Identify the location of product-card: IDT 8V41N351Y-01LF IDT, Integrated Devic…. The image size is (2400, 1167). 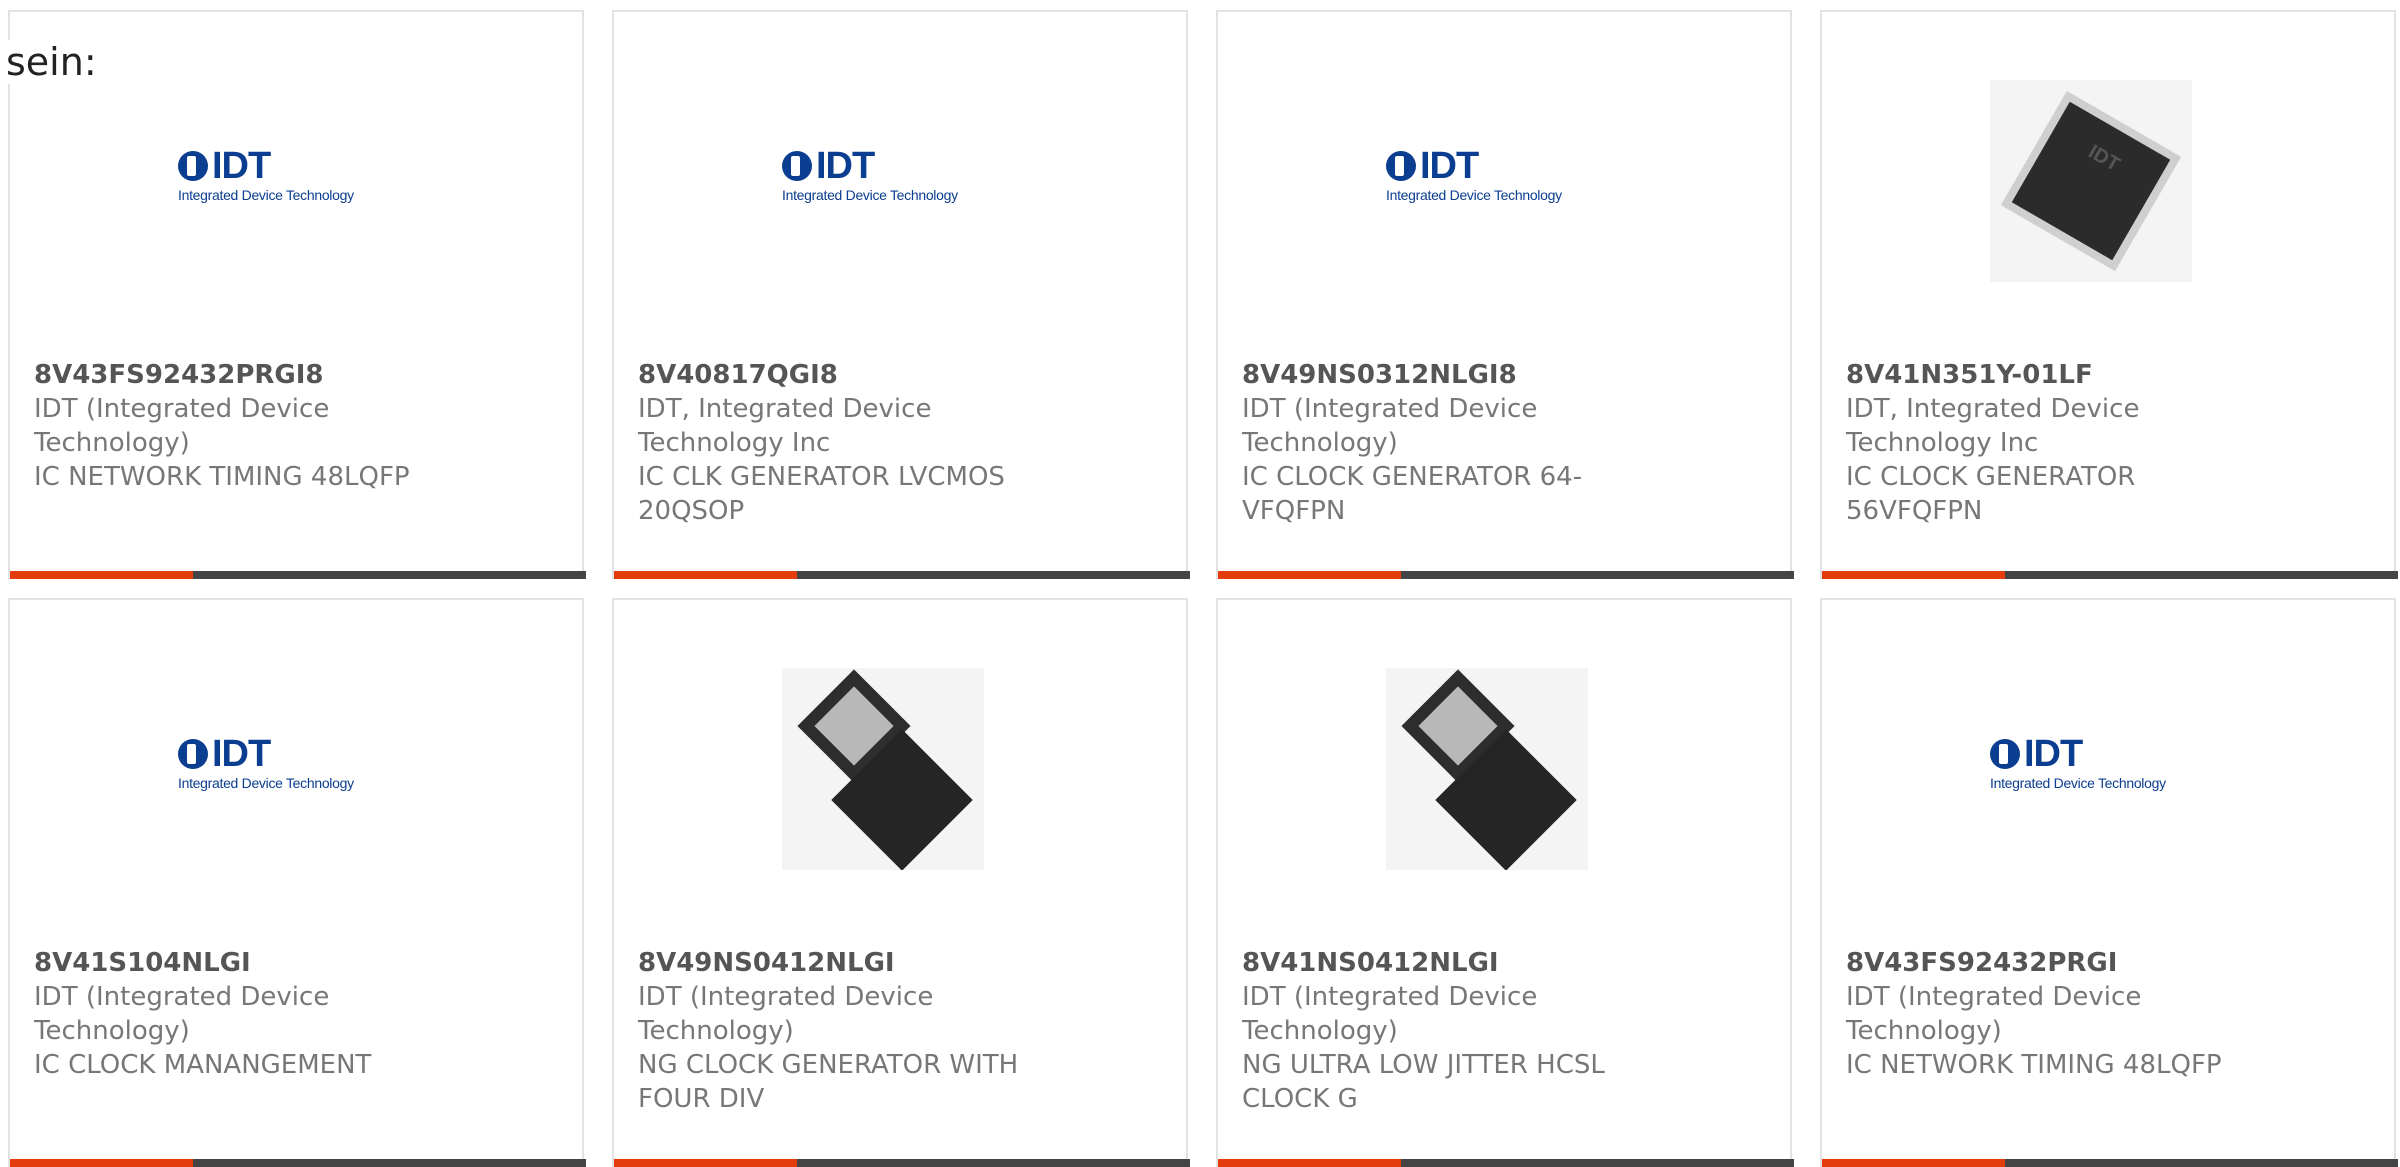
(2109, 294).